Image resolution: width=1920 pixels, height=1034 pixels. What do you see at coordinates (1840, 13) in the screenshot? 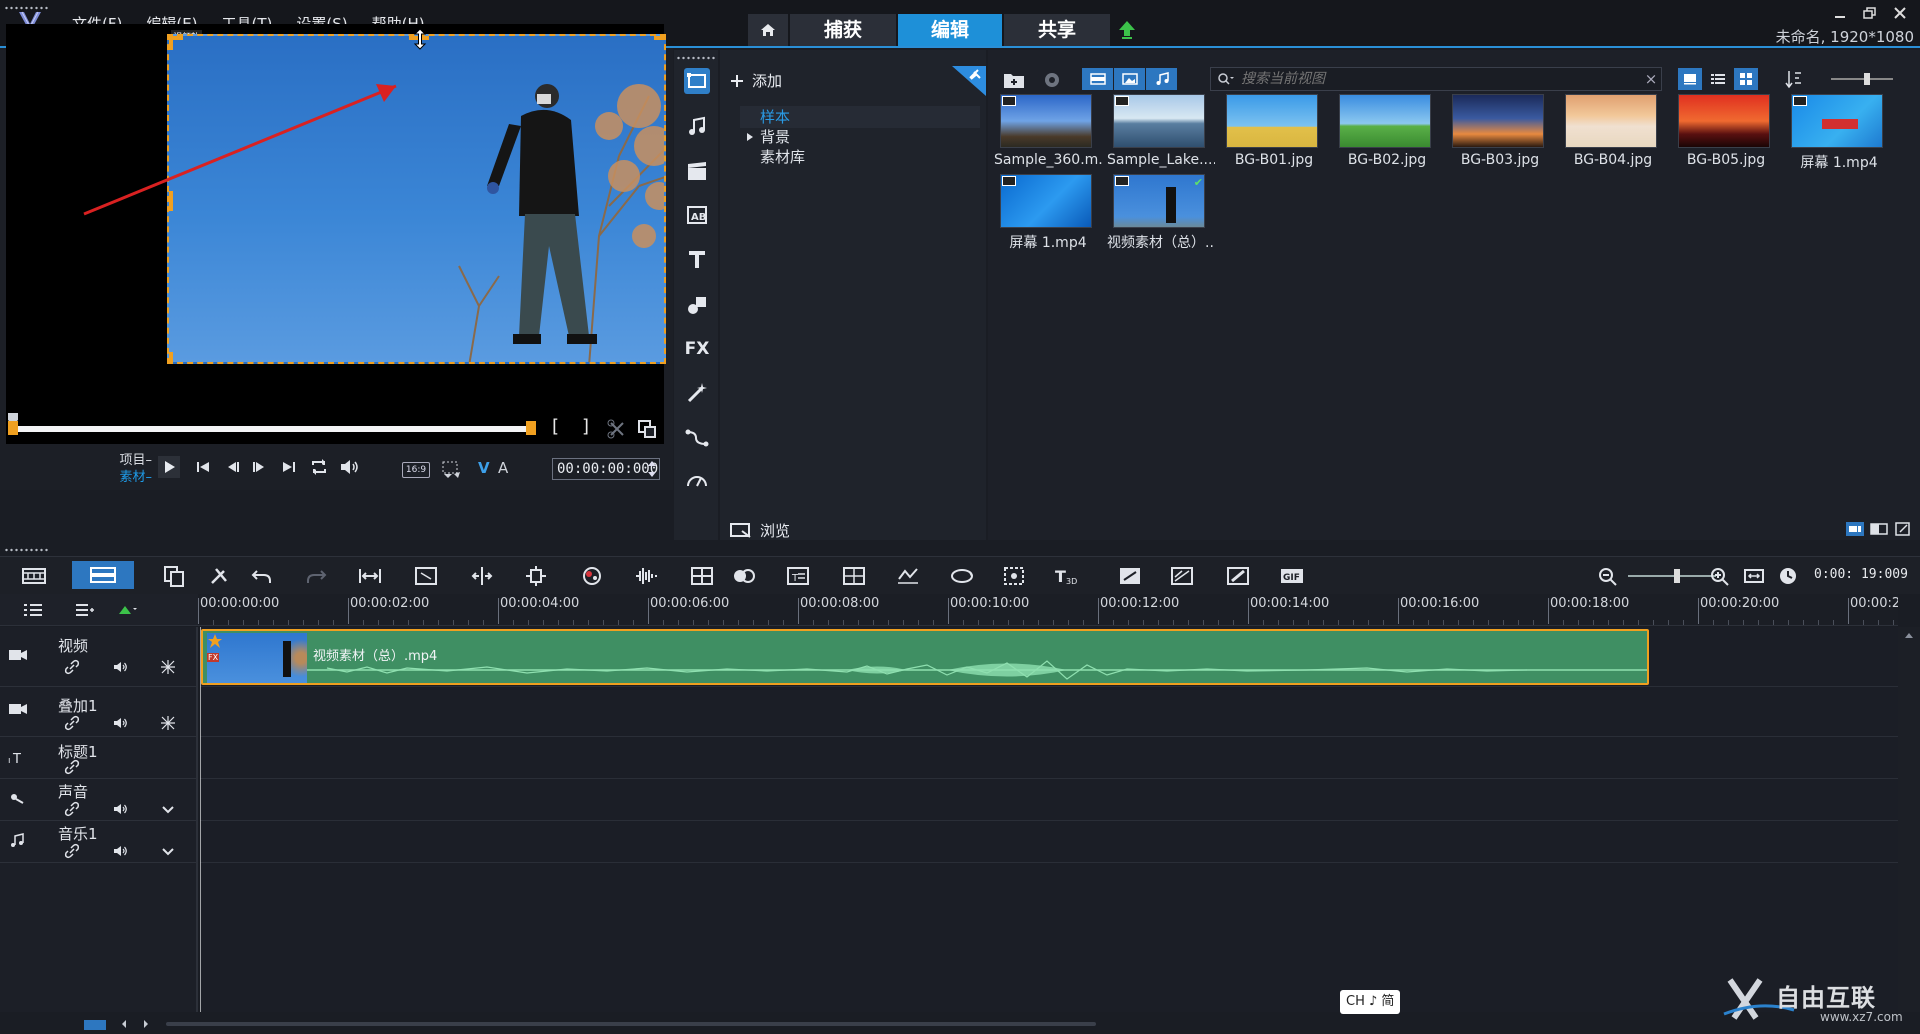
I see `minimize-icon` at bounding box center [1840, 13].